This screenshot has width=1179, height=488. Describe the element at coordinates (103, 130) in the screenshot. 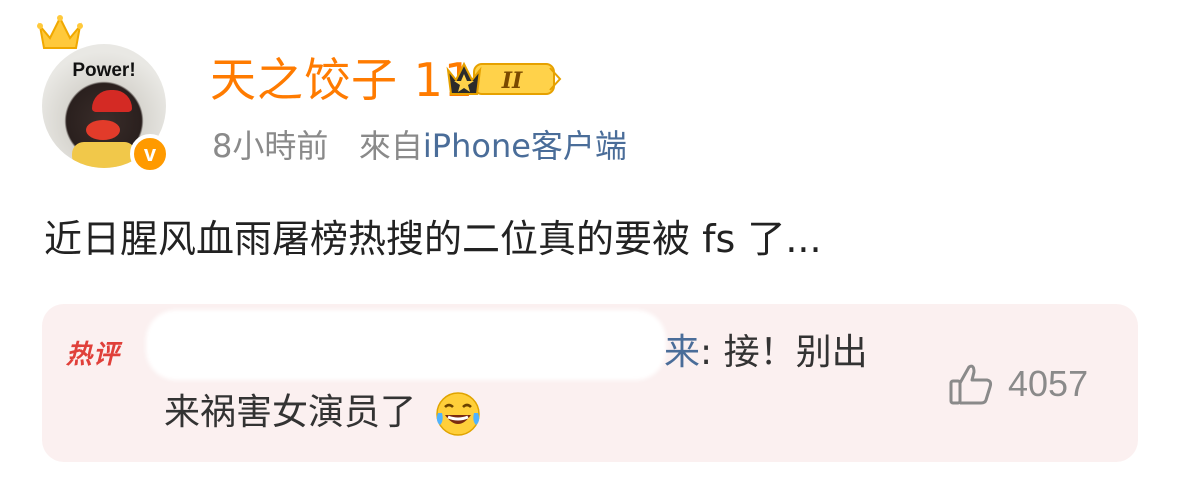

I see `avatar-beak` at that location.